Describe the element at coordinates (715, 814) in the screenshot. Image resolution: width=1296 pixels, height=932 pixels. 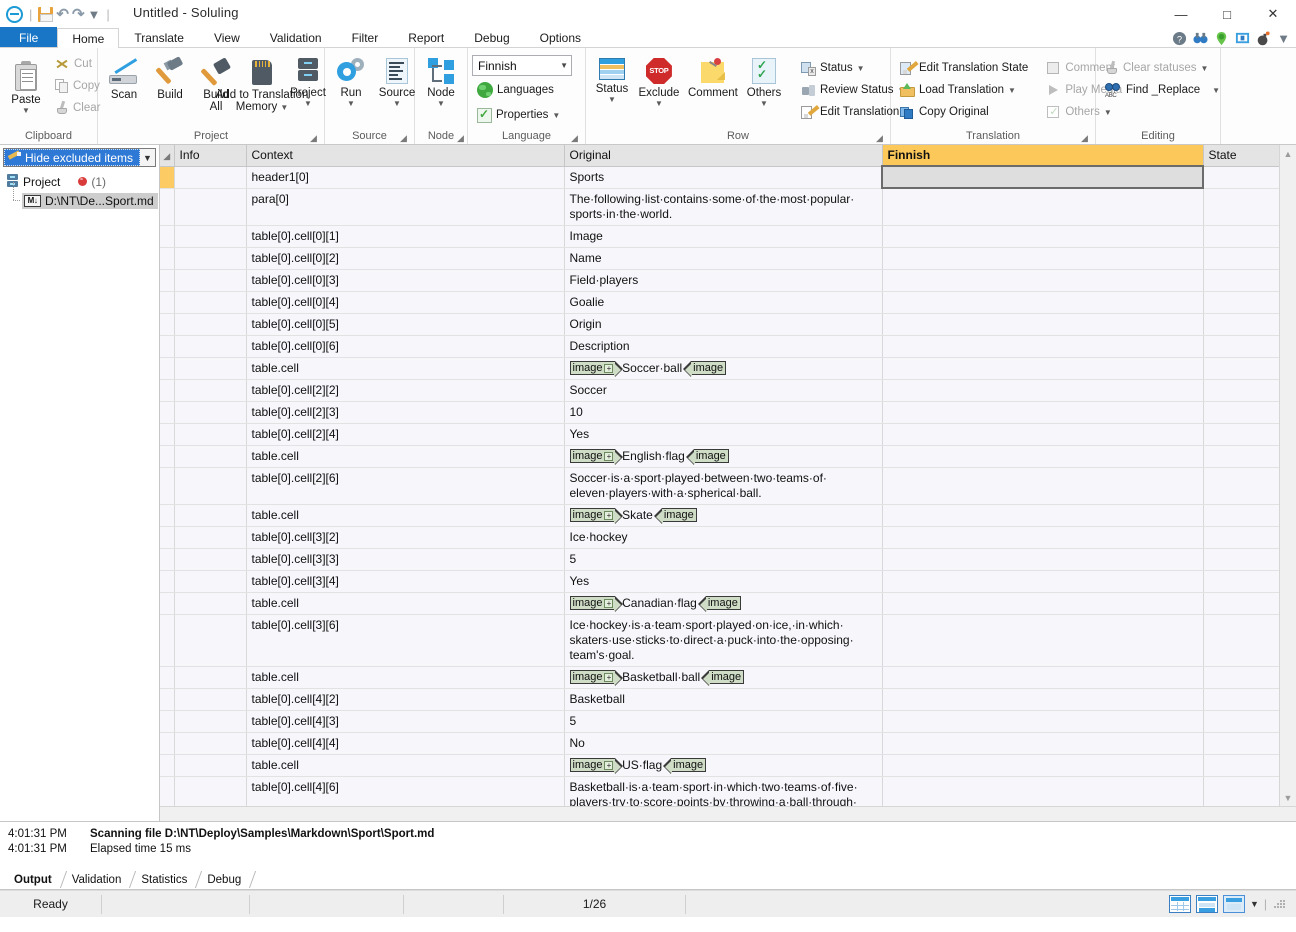
I see `hscroll-thumb` at that location.